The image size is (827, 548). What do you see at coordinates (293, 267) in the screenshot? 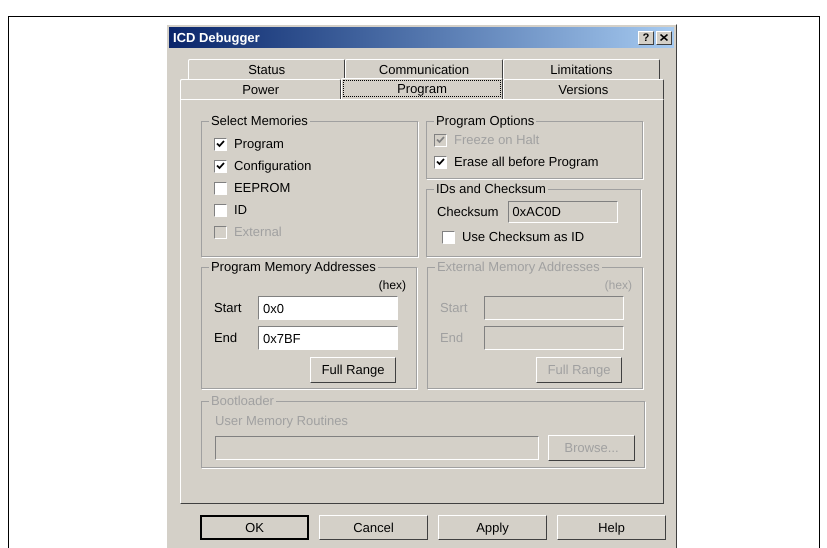
I see `group-title: Program Memory Addresses` at bounding box center [293, 267].